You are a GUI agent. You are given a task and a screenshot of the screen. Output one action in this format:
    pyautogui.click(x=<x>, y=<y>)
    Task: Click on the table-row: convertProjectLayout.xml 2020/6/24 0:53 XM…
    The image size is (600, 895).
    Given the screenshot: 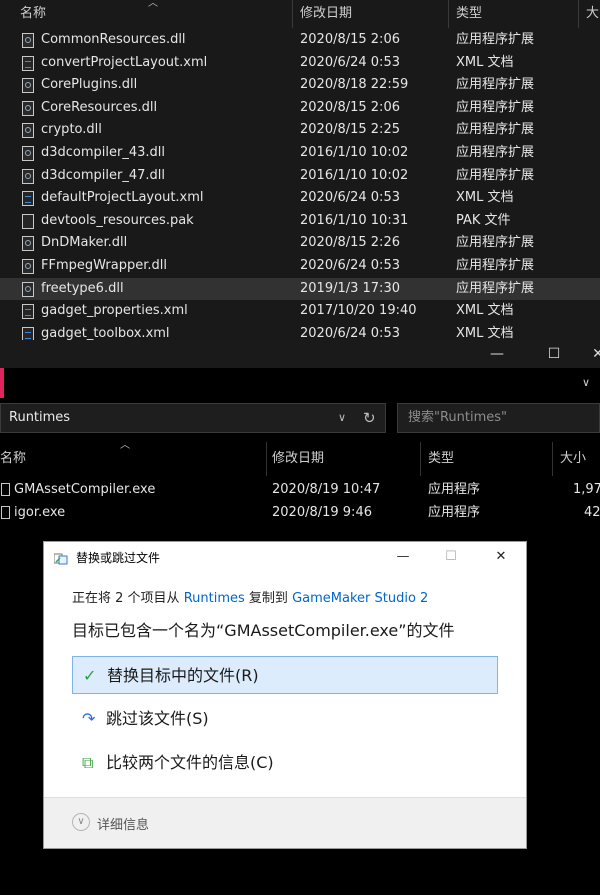 What is the action you would take?
    pyautogui.click(x=300, y=63)
    